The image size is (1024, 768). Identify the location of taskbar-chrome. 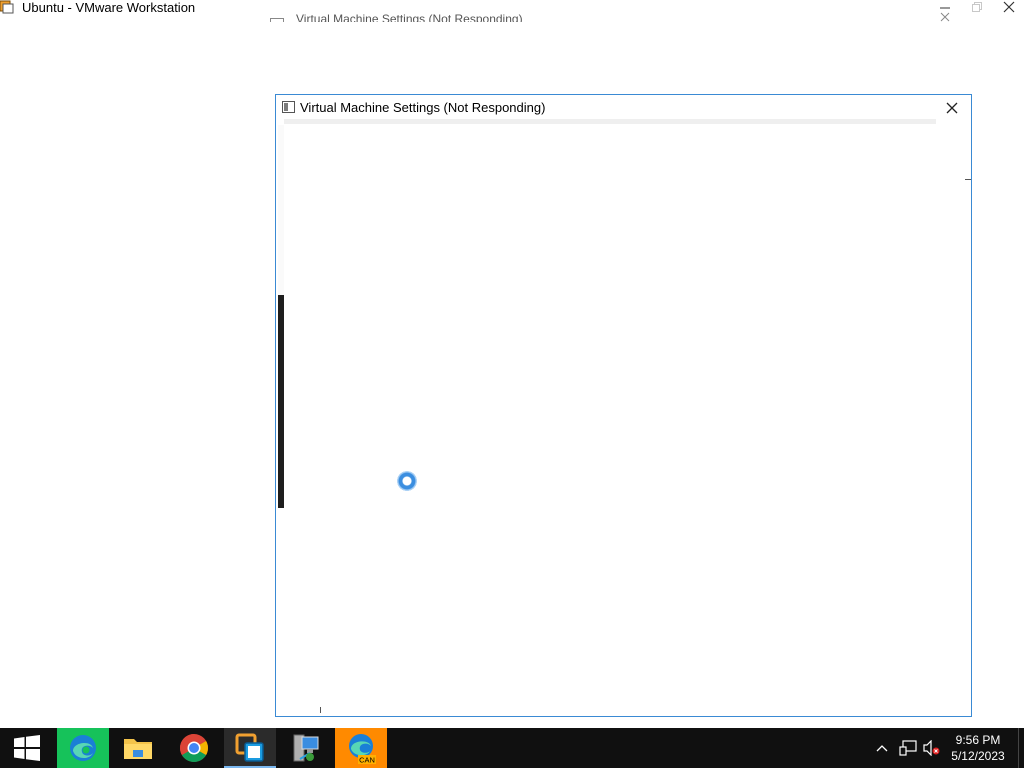
(194, 748).